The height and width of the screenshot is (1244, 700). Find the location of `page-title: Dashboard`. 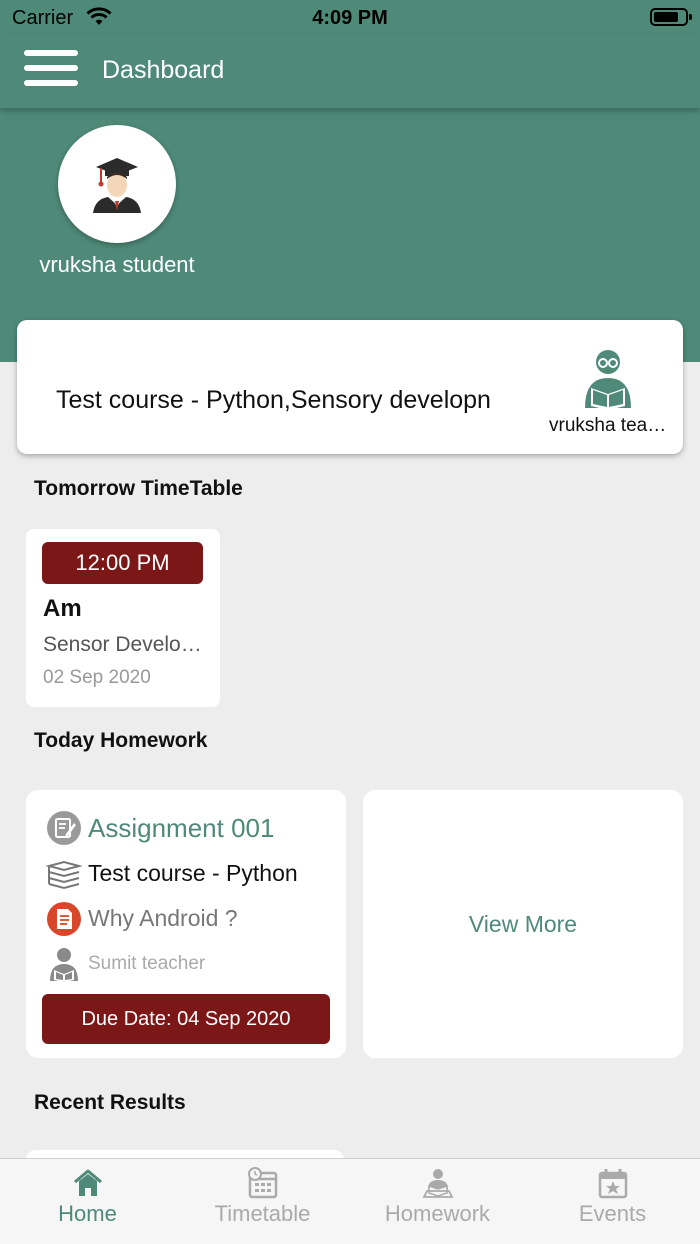

page-title: Dashboard is located at coordinates (163, 70).